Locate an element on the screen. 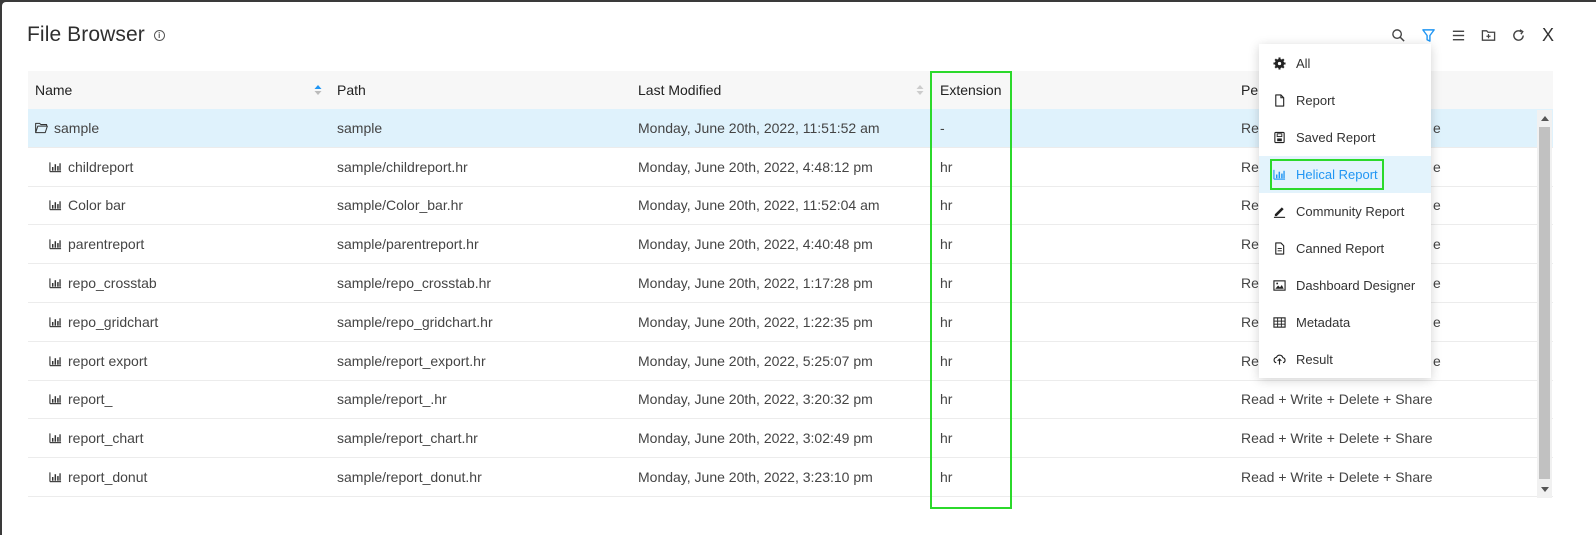 Image resolution: width=1596 pixels, height=535 pixels. filter-menu-item: Helical Report is located at coordinates (1345, 174).